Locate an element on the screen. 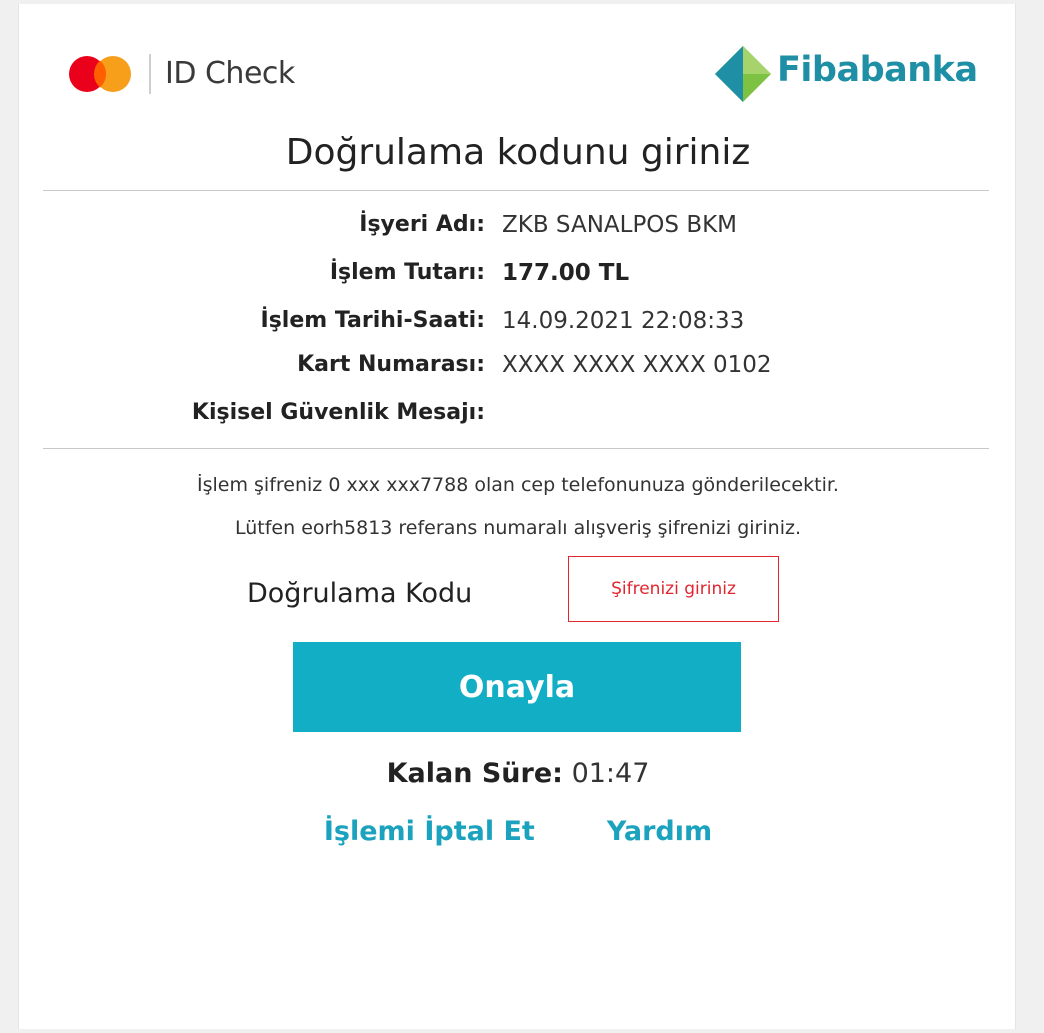 The image size is (1044, 1033). remaining-time: Kalan Süre: 01:47 is located at coordinates (518, 773).